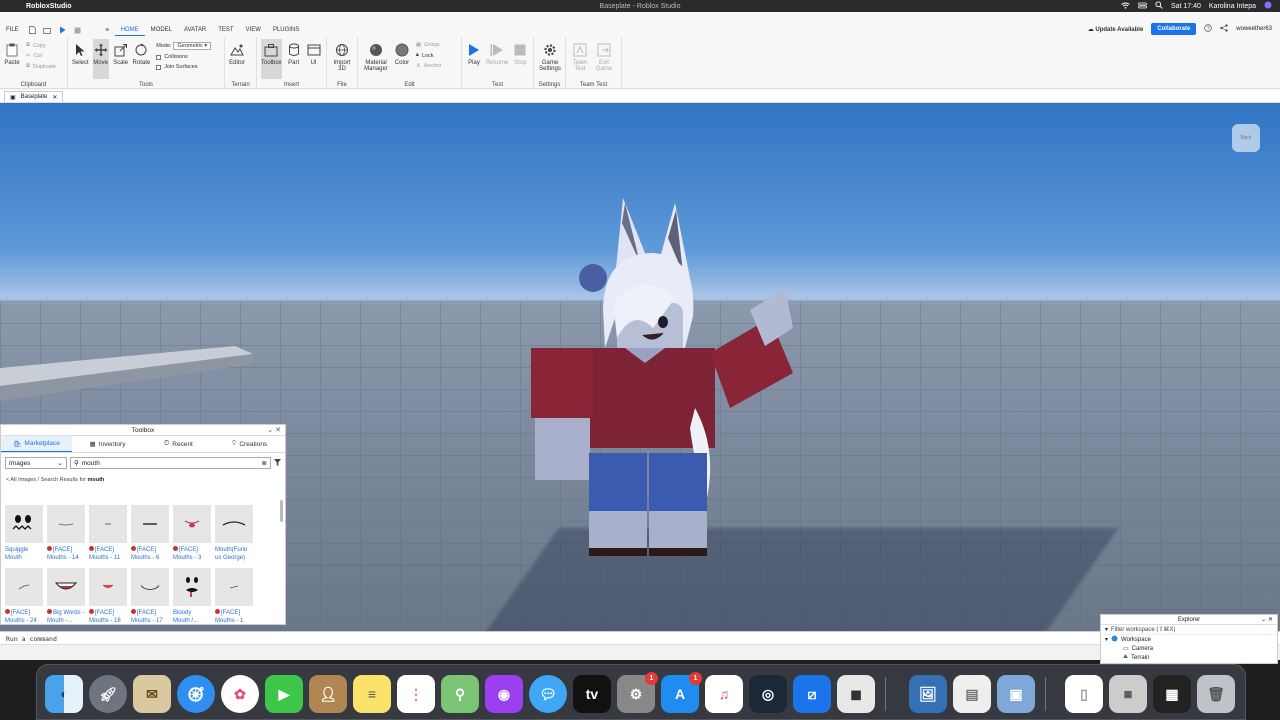  I want to click on menubar-clock: Sat 17:40, so click(1186, 6).